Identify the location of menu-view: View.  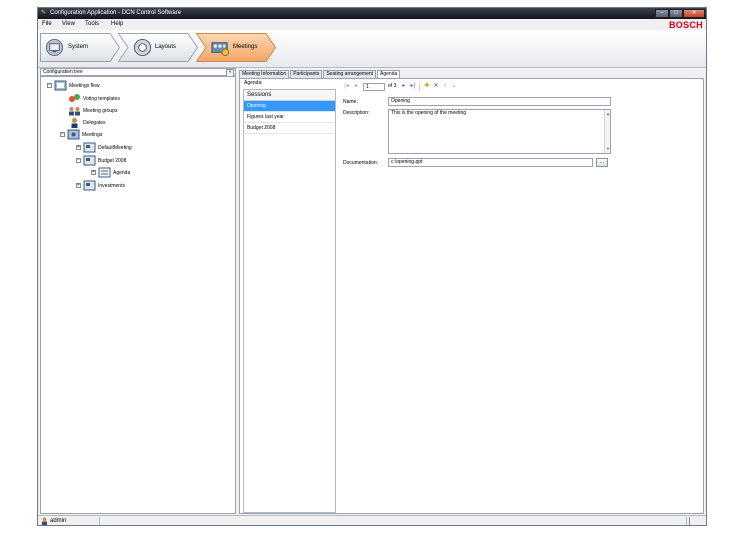
(68, 24).